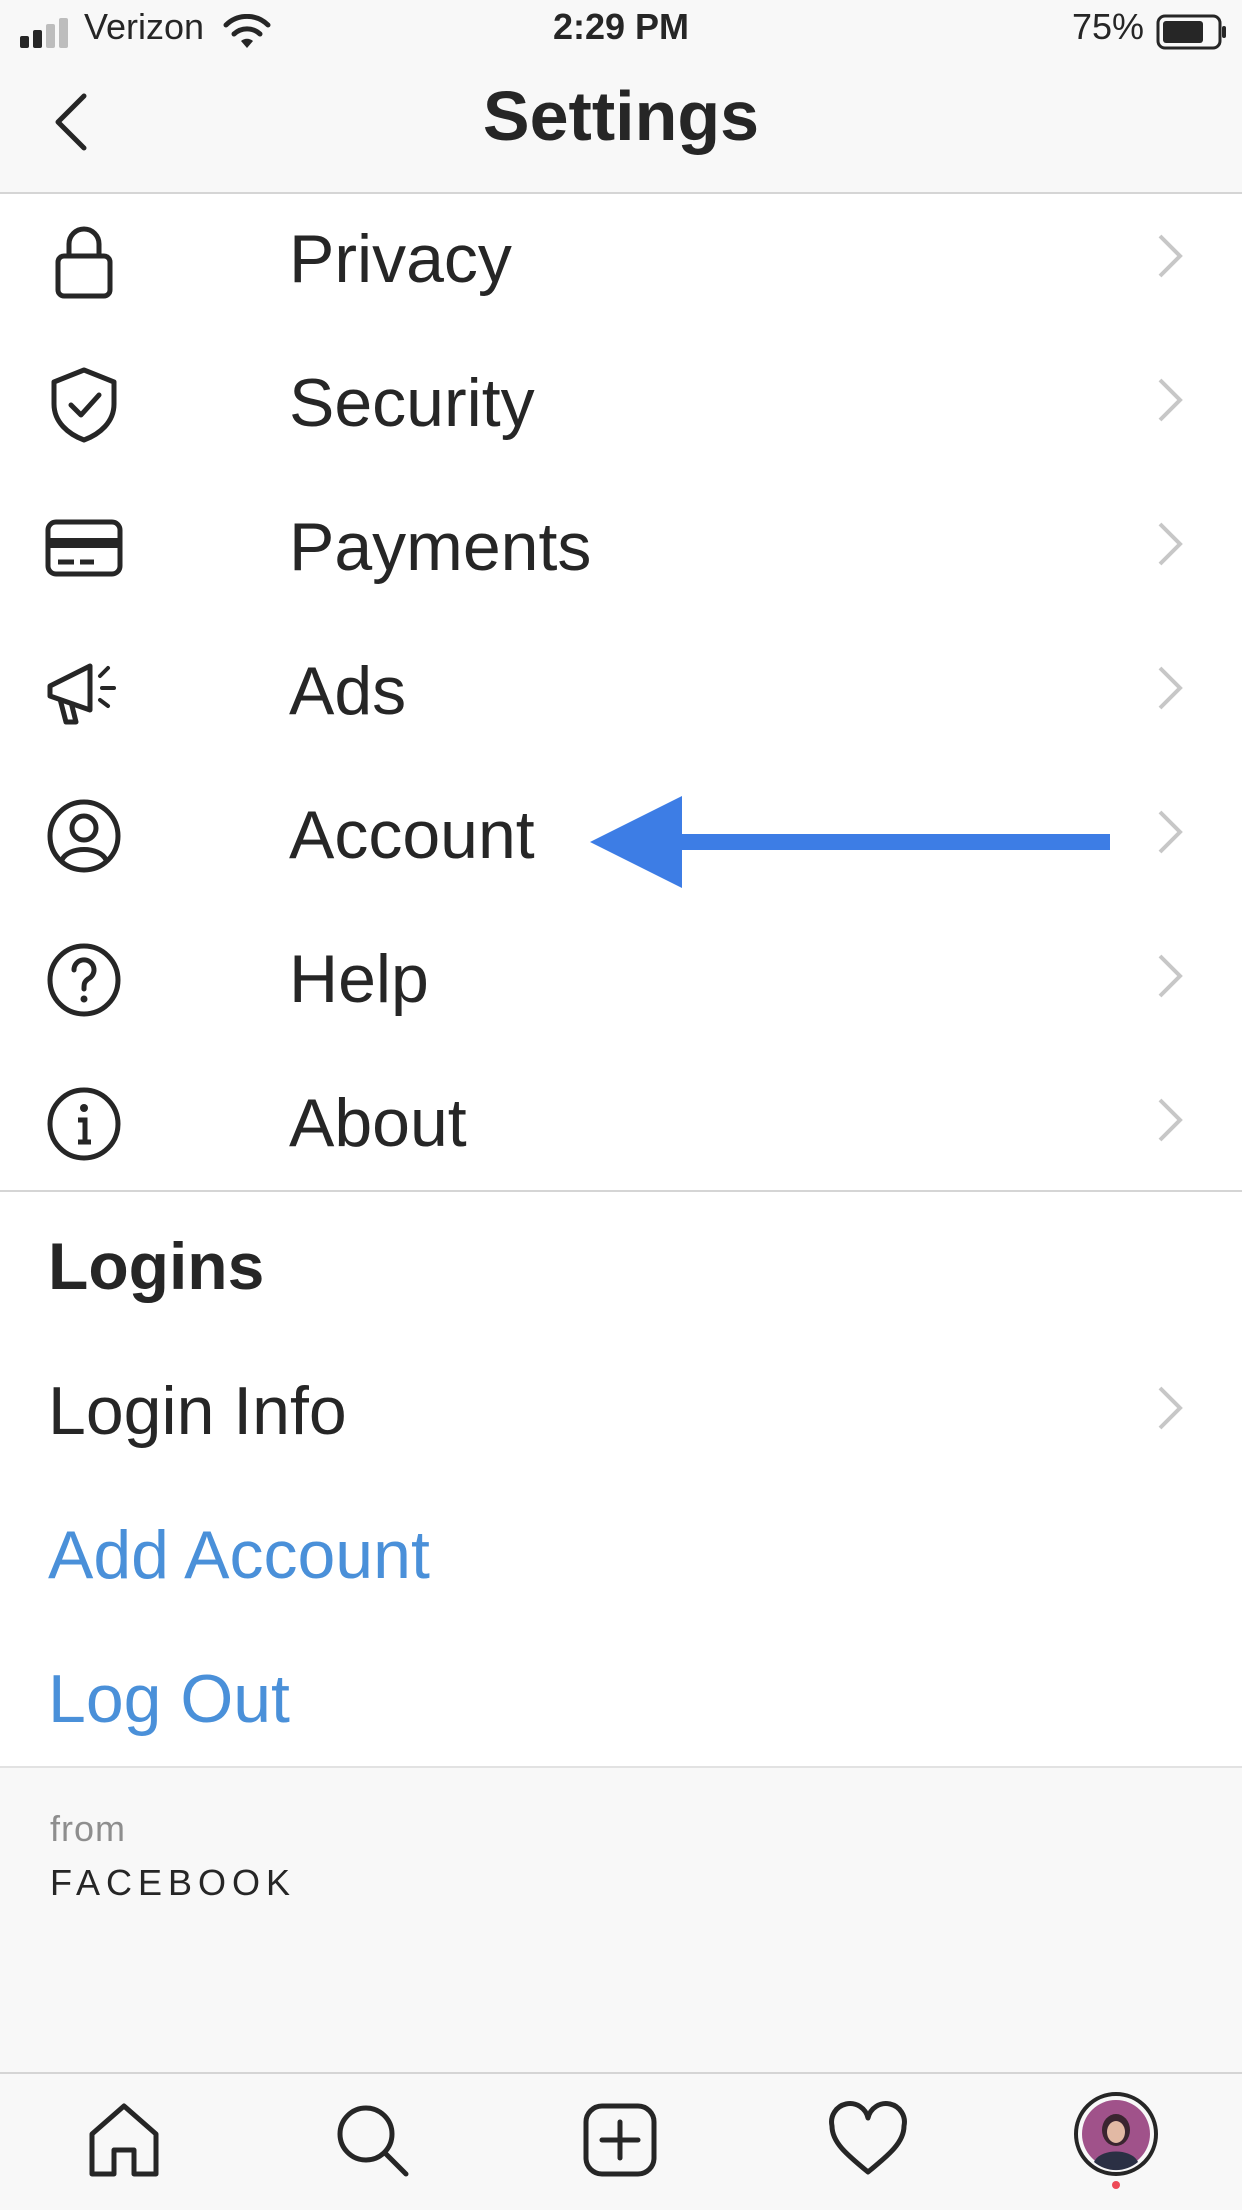  I want to click on profile-avatar, so click(1116, 2140).